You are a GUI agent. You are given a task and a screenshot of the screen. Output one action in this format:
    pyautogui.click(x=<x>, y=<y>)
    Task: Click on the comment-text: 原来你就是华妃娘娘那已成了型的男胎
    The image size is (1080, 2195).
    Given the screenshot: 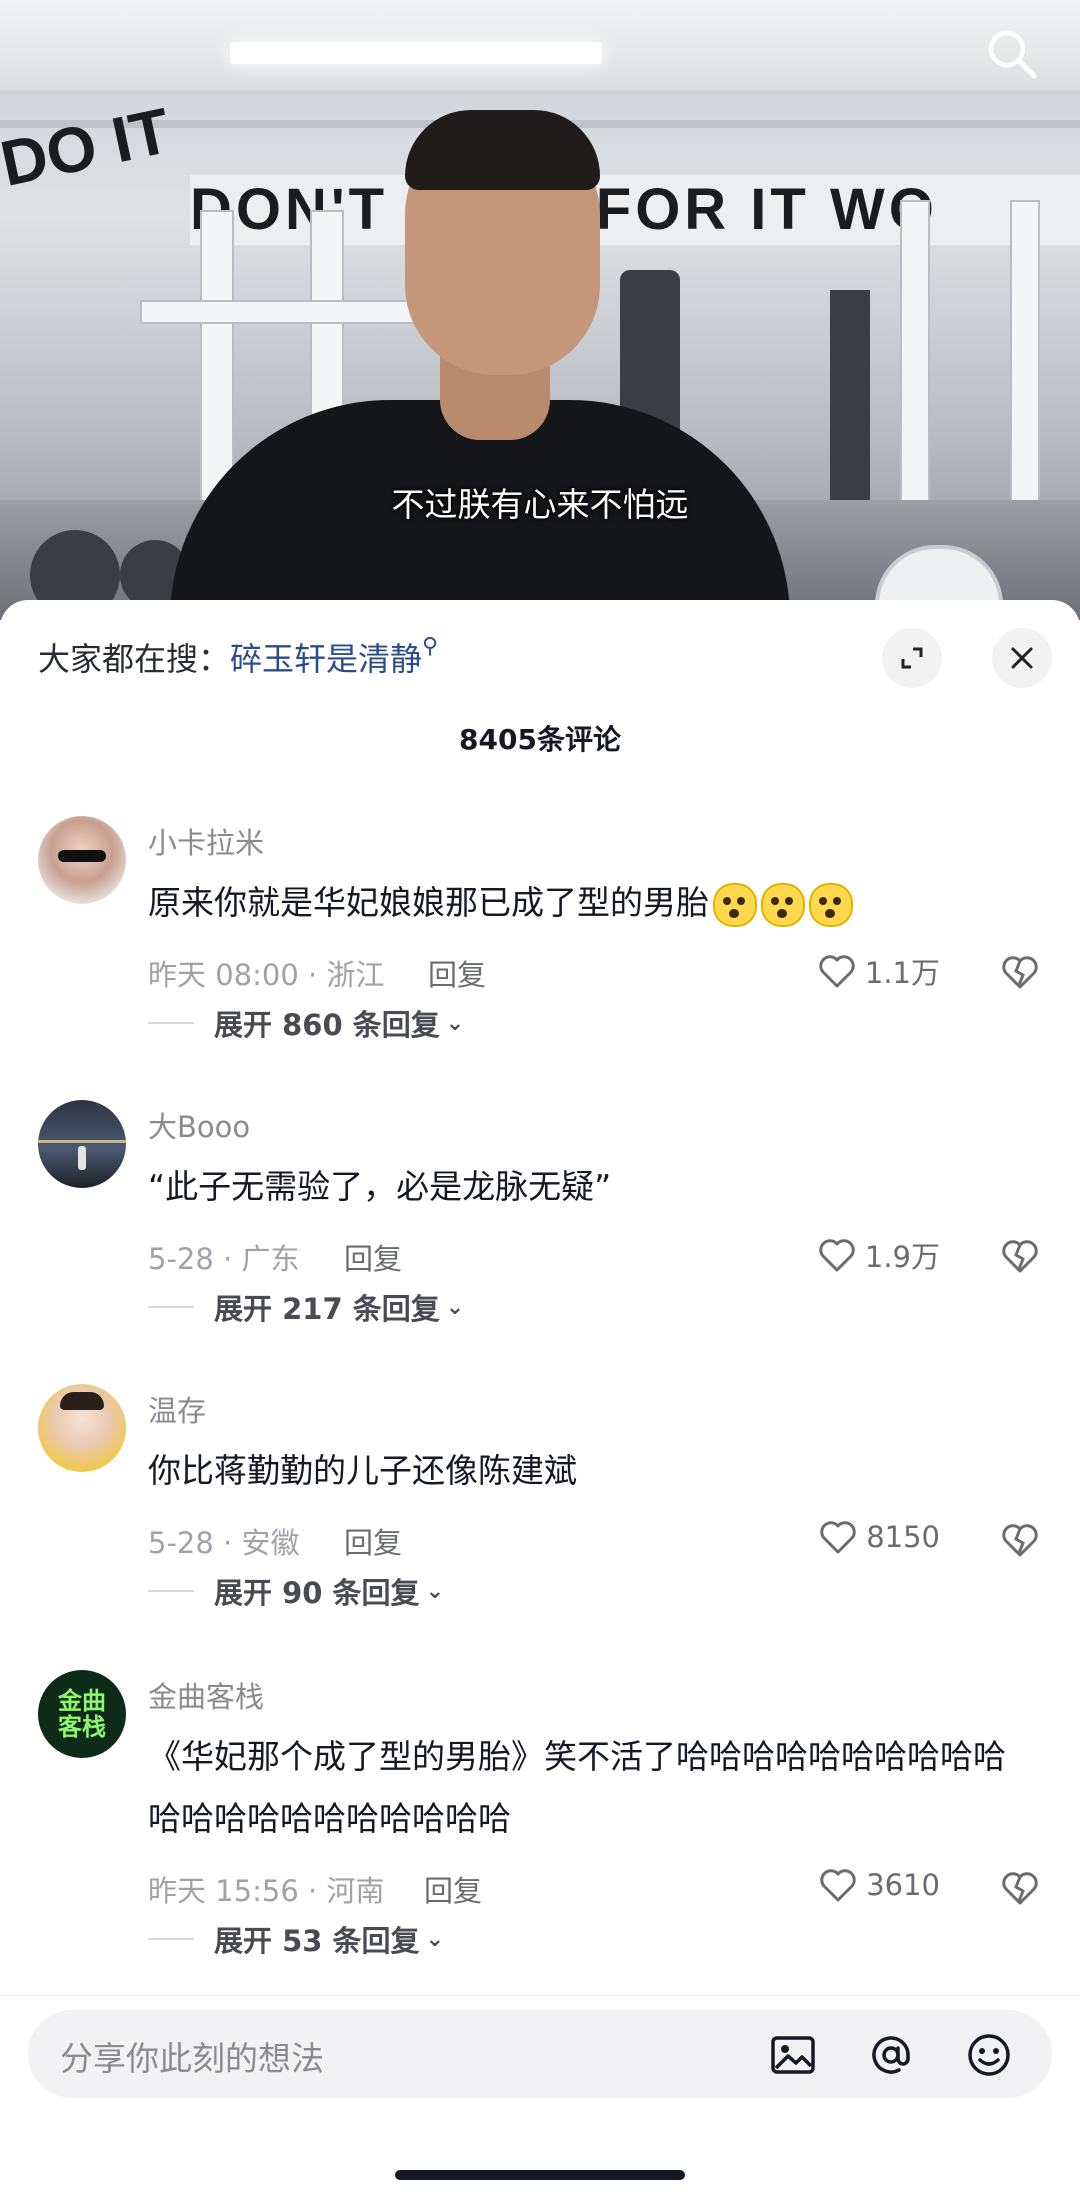 What is the action you would take?
    pyautogui.click(x=598, y=903)
    